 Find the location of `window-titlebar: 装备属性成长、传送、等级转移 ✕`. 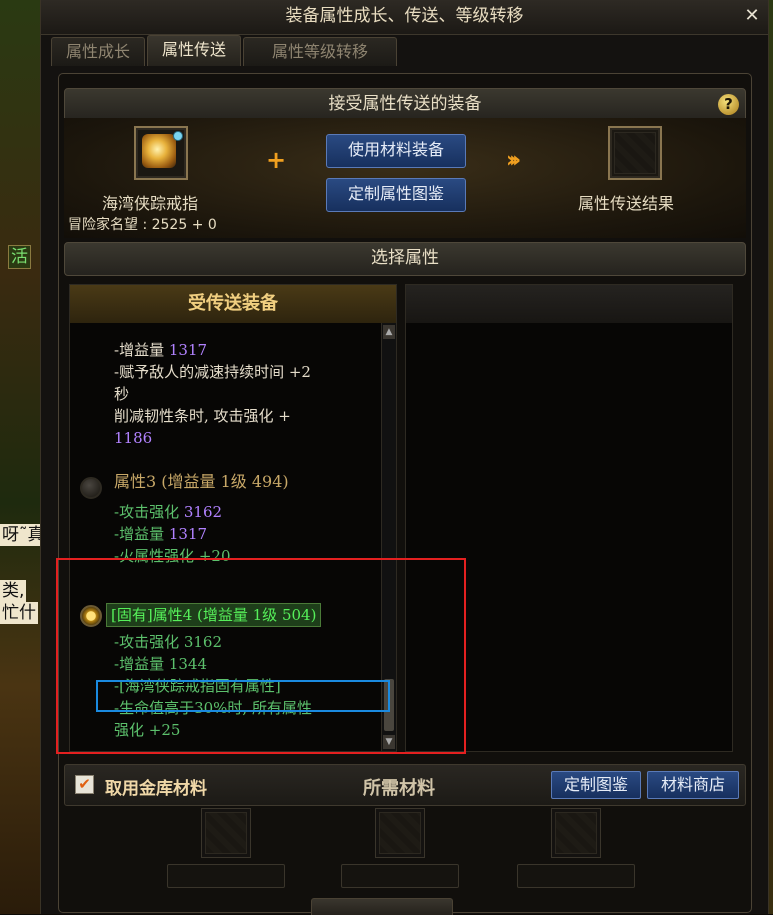

window-titlebar: 装备属性成长、传送、等级转移 ✕ is located at coordinates (404, 17).